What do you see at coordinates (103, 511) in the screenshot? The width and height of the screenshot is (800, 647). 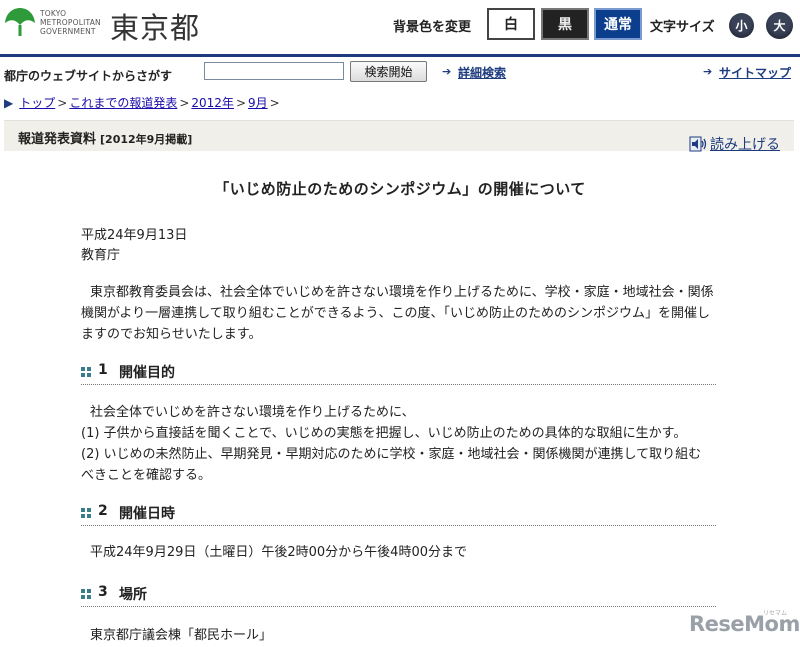 I see `section-number: 2` at bounding box center [103, 511].